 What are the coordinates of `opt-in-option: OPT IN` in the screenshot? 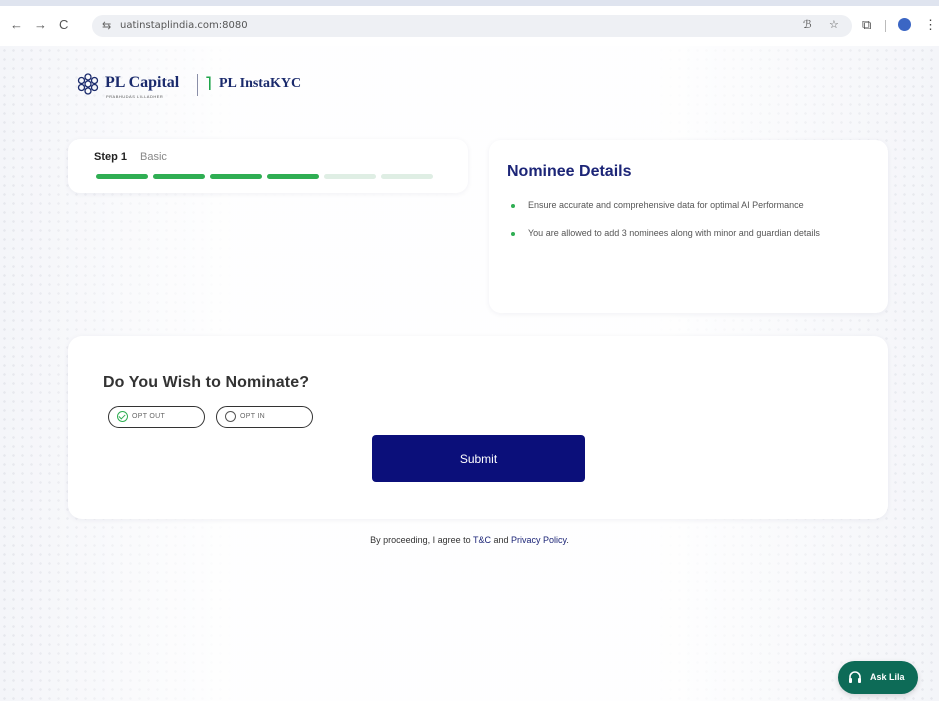 It's located at (264, 417).